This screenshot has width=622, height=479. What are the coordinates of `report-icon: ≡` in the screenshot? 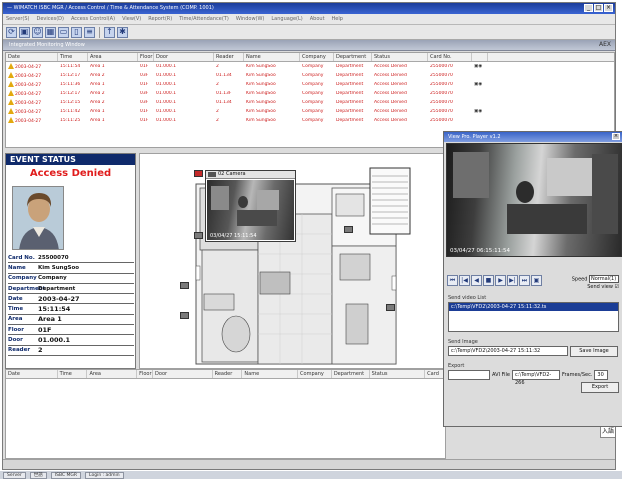 It's located at (89, 32).